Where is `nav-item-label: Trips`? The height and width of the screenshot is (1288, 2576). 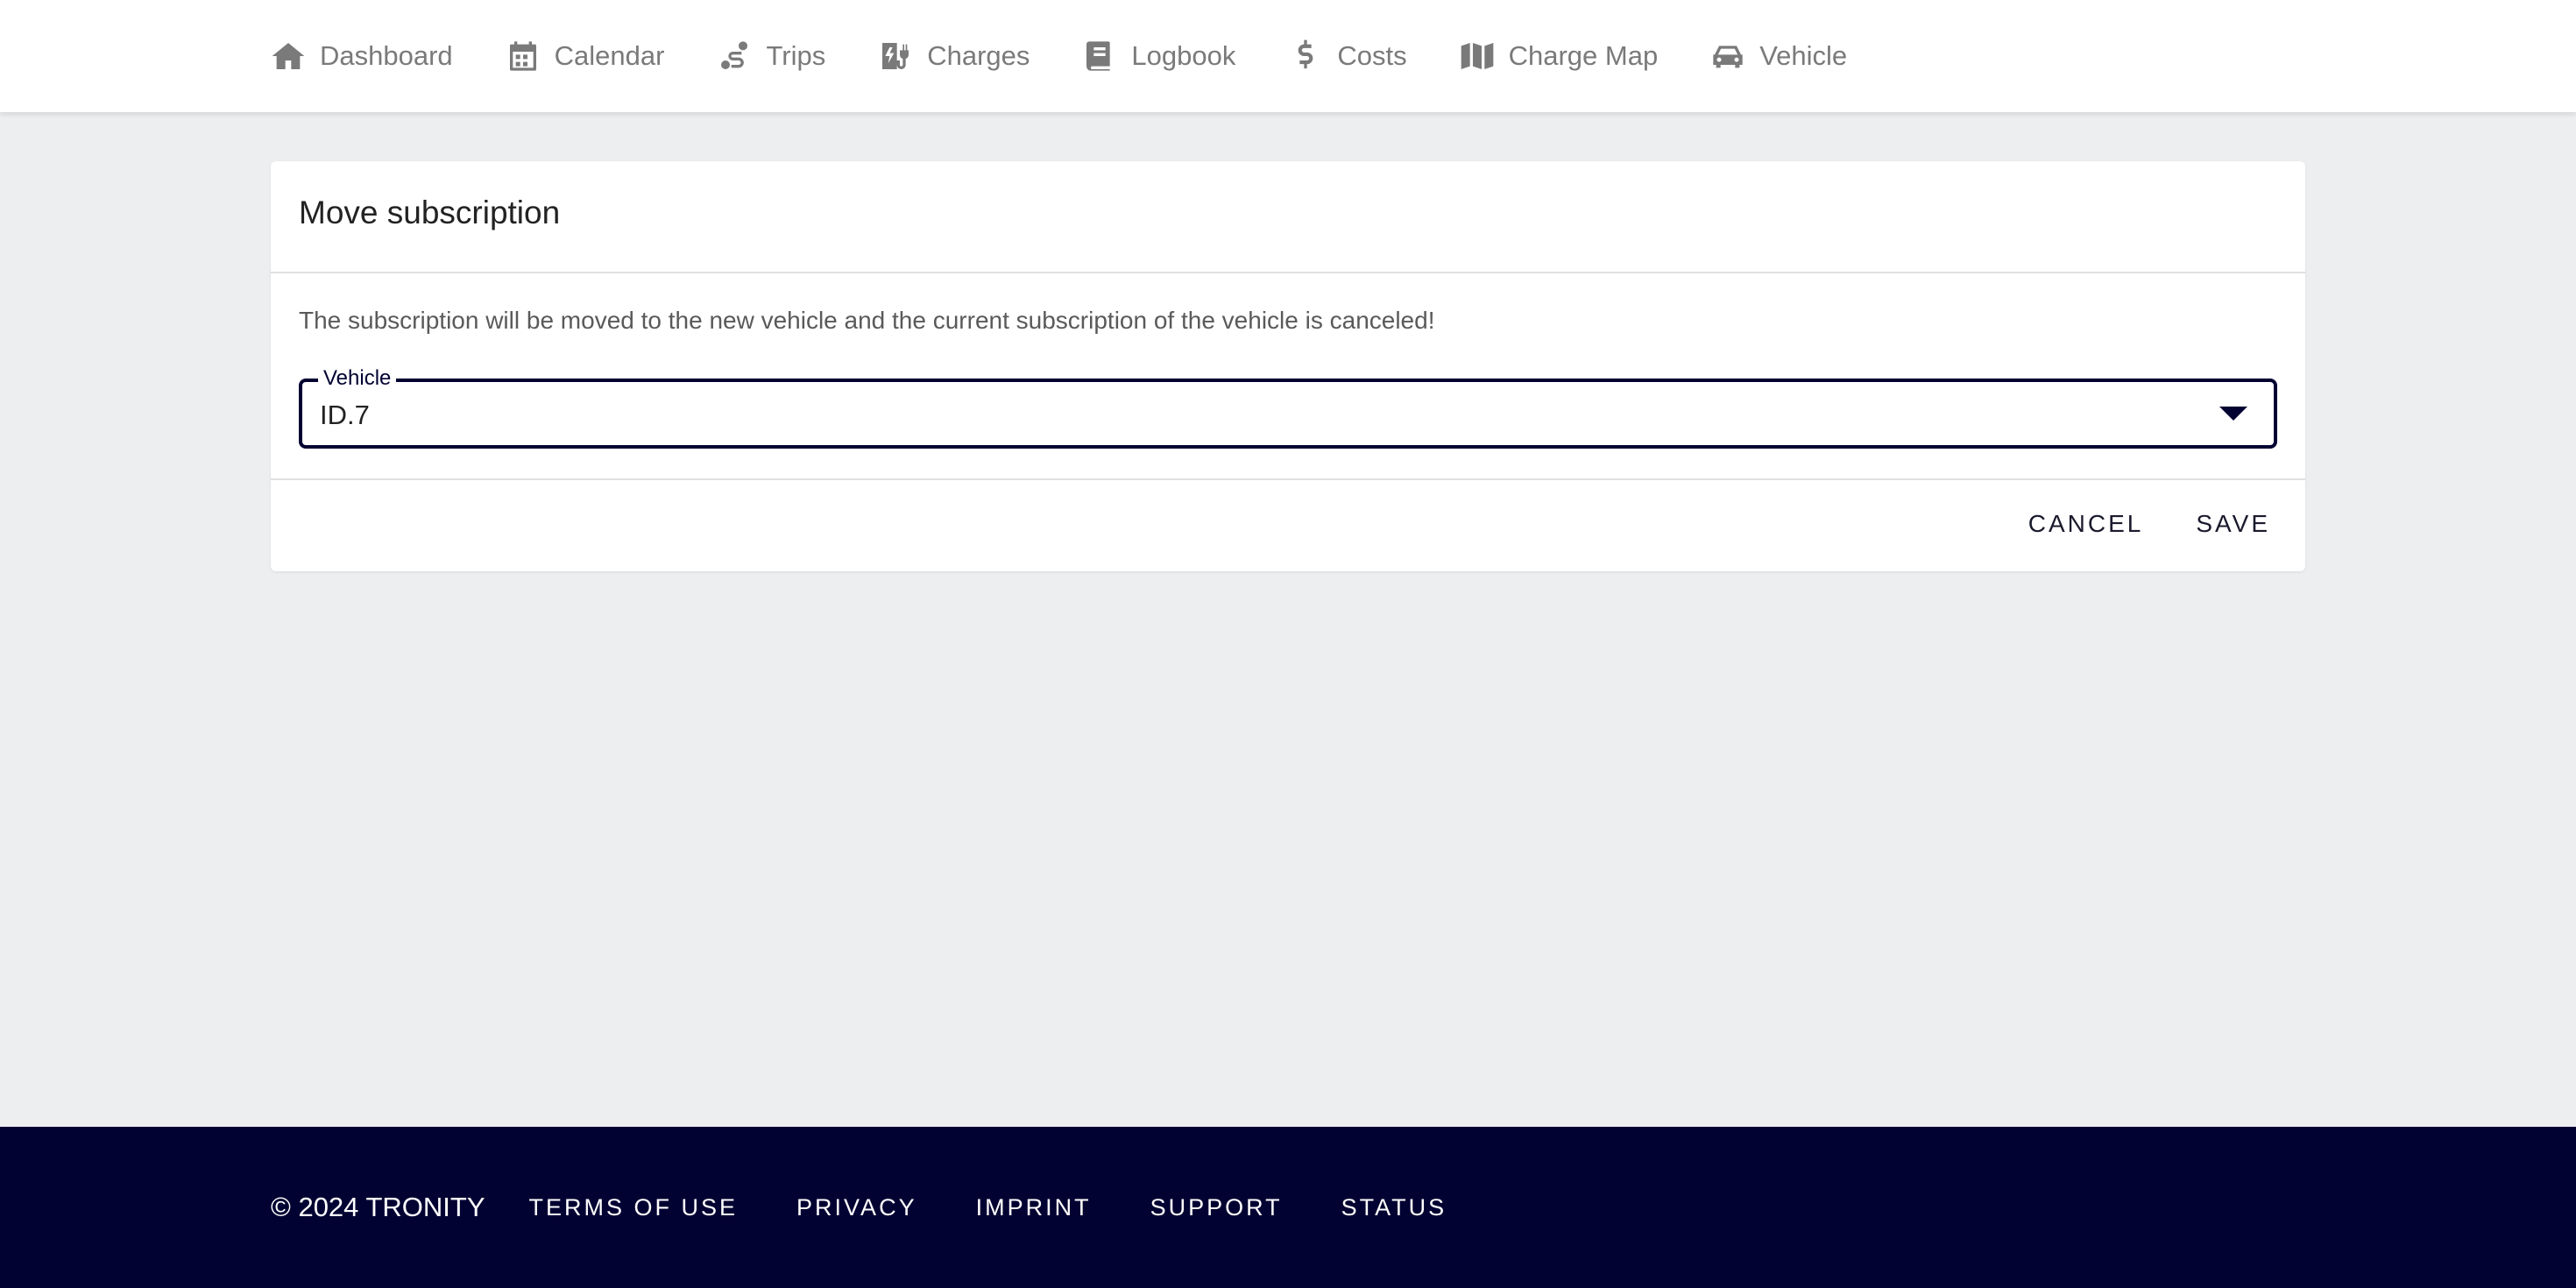 nav-item-label: Trips is located at coordinates (796, 55).